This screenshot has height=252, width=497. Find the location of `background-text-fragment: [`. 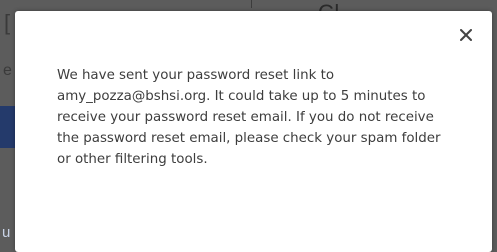

background-text-fragment: [ is located at coordinates (7, 22).